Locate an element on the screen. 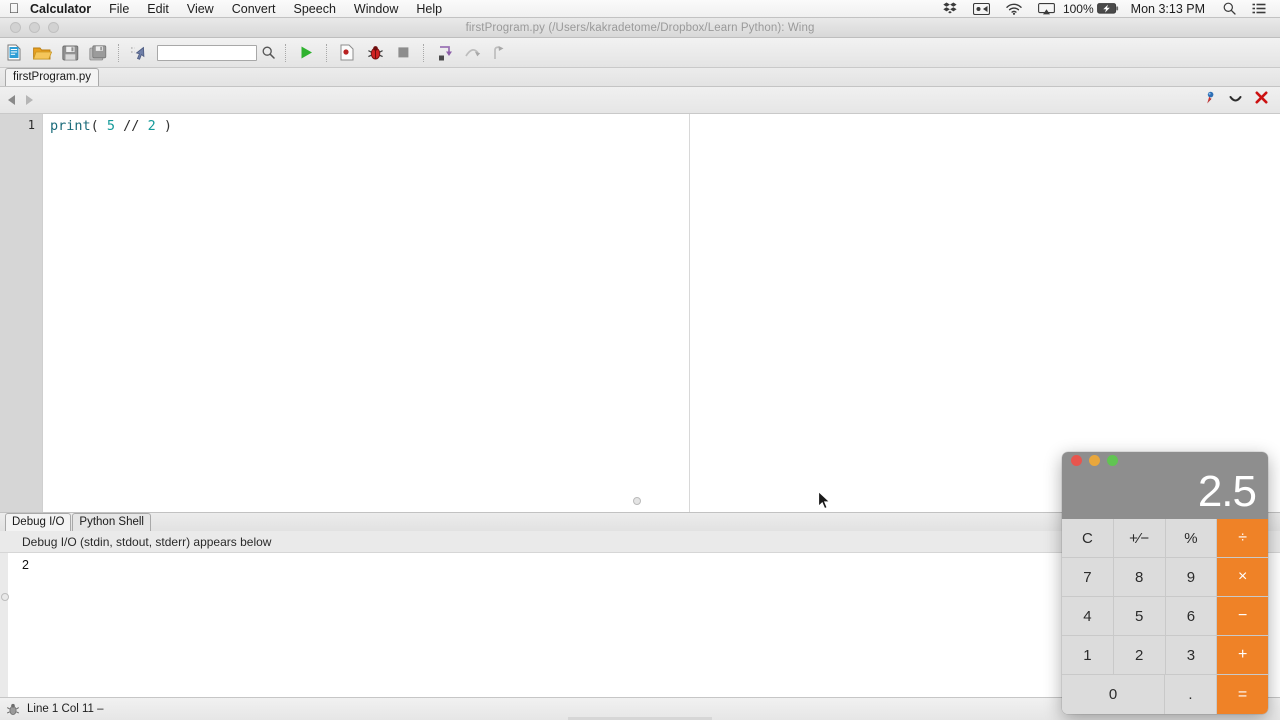 This screenshot has height=720, width=1280. battery-charging-icon is located at coordinates (1110, 9).